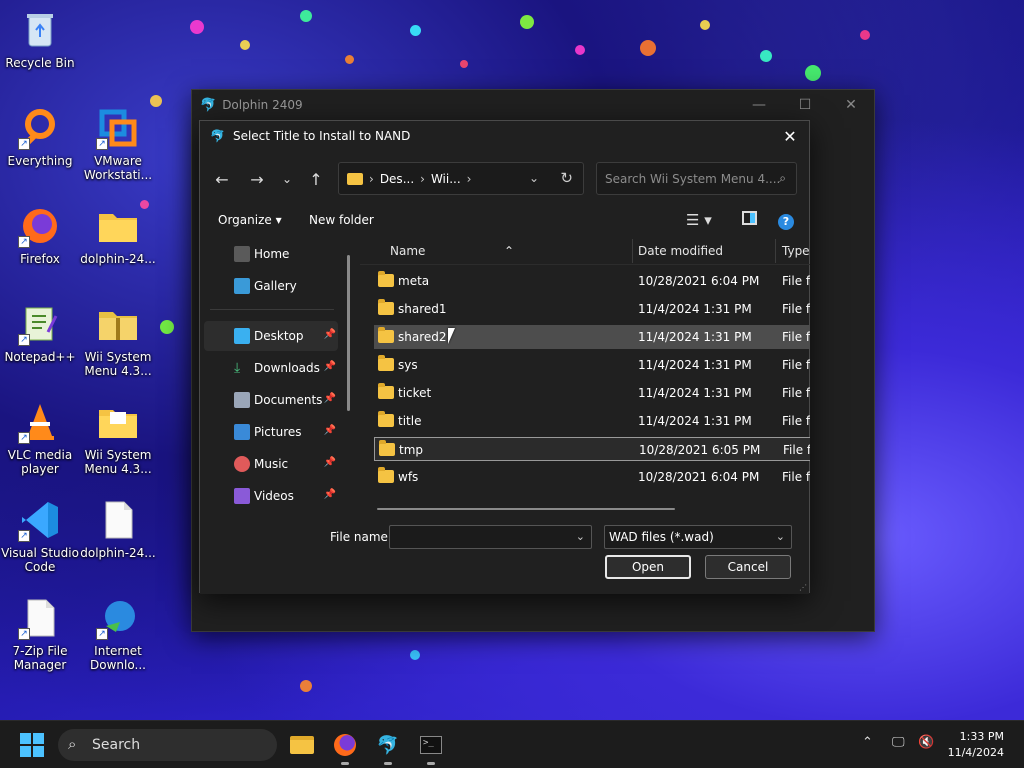 The height and width of the screenshot is (768, 1024). Describe the element at coordinates (40, 39) in the screenshot. I see `desktop-icon-recycle-bin: Recycle Bin` at that location.